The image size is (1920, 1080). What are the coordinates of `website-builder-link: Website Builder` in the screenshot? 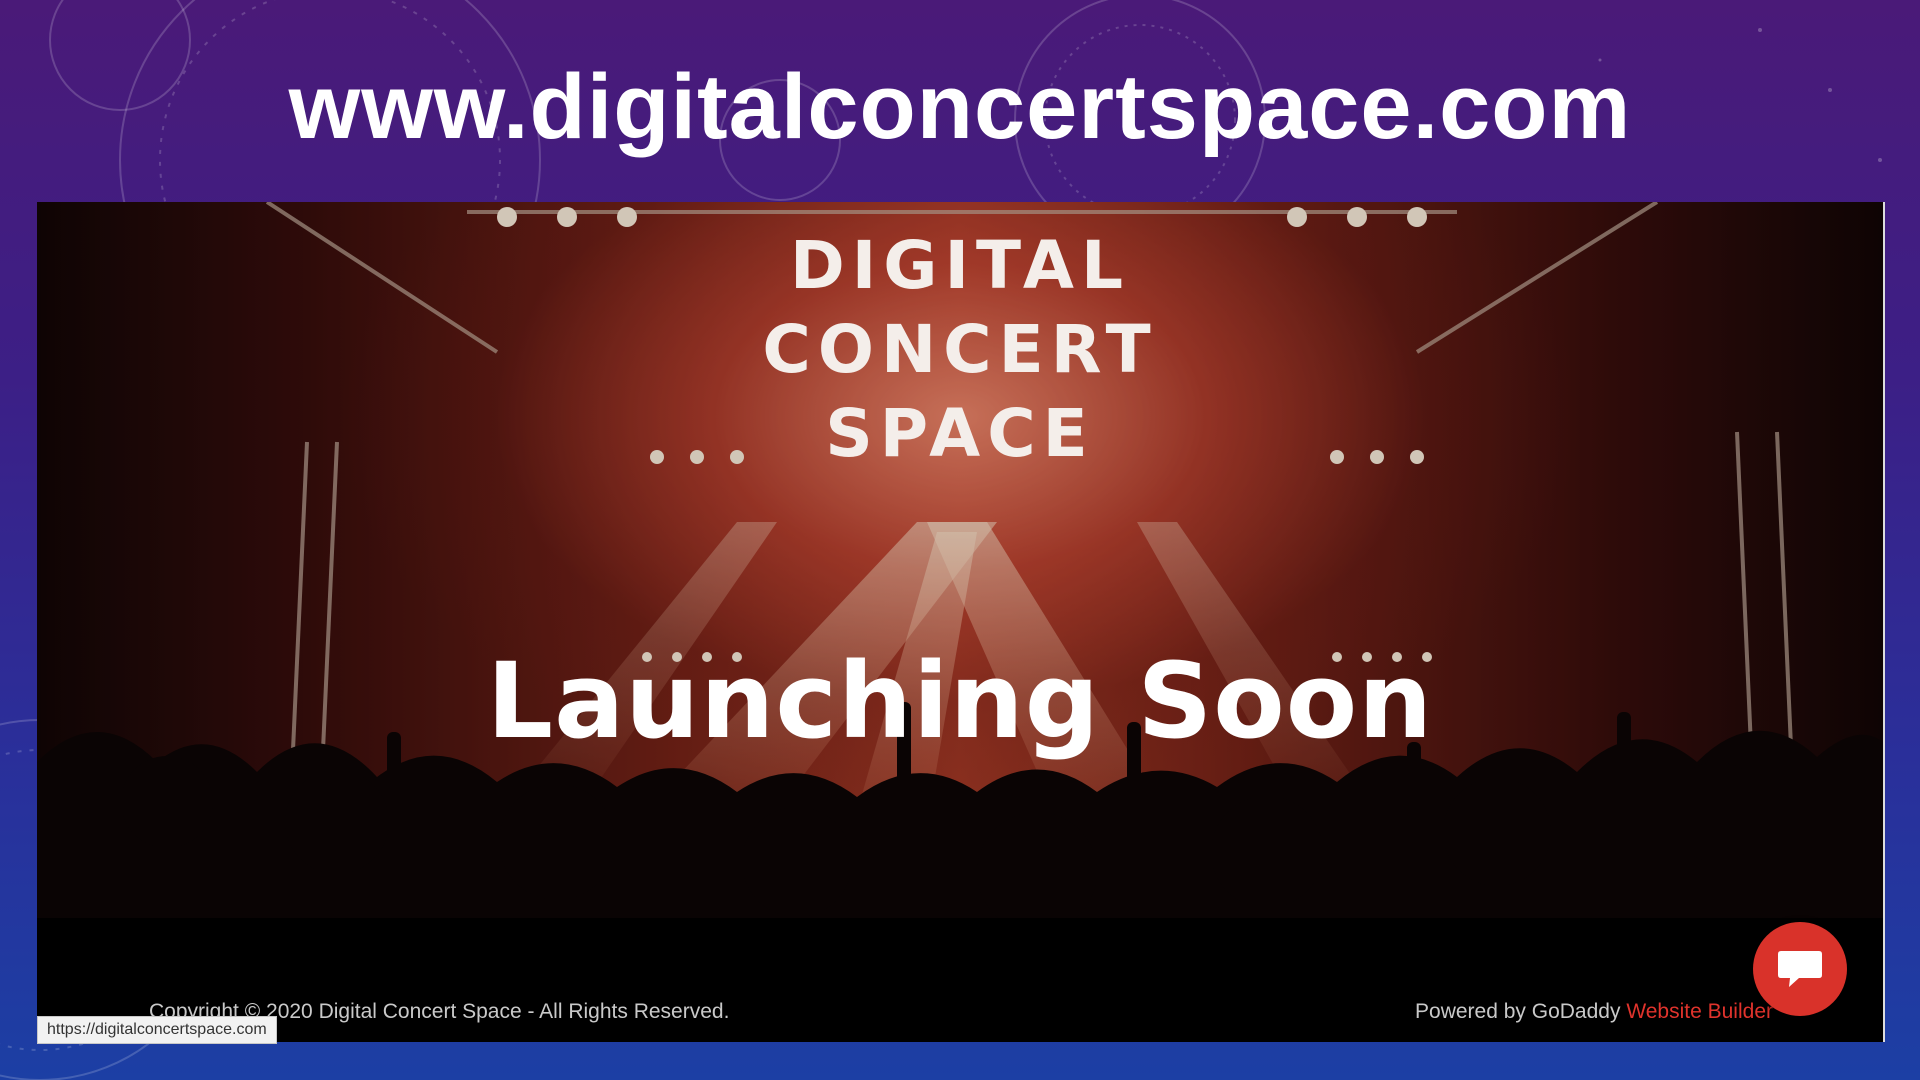 It's located at (1699, 1011).